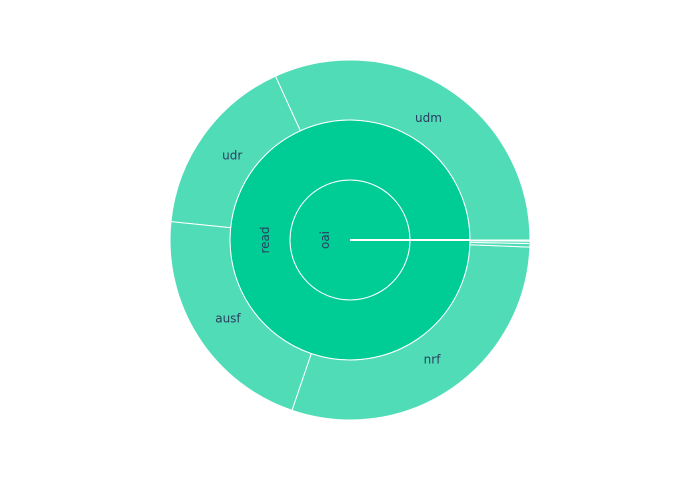  Describe the element at coordinates (228, 318) in the screenshot. I see `label-ausf: ausf` at that location.